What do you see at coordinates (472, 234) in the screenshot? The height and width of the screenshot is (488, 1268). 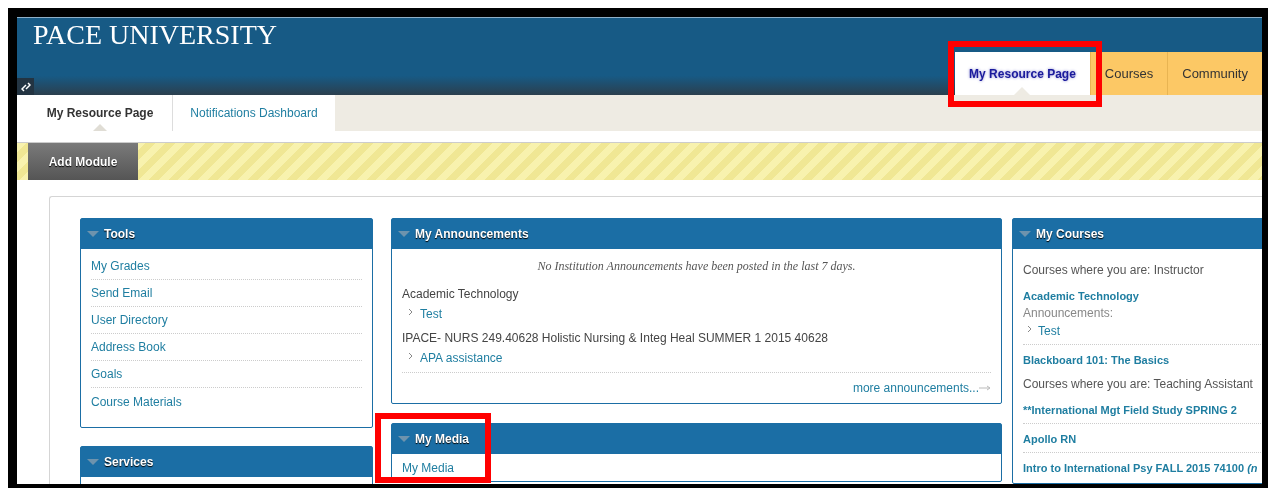 I see `module-title: My Announcements` at bounding box center [472, 234].